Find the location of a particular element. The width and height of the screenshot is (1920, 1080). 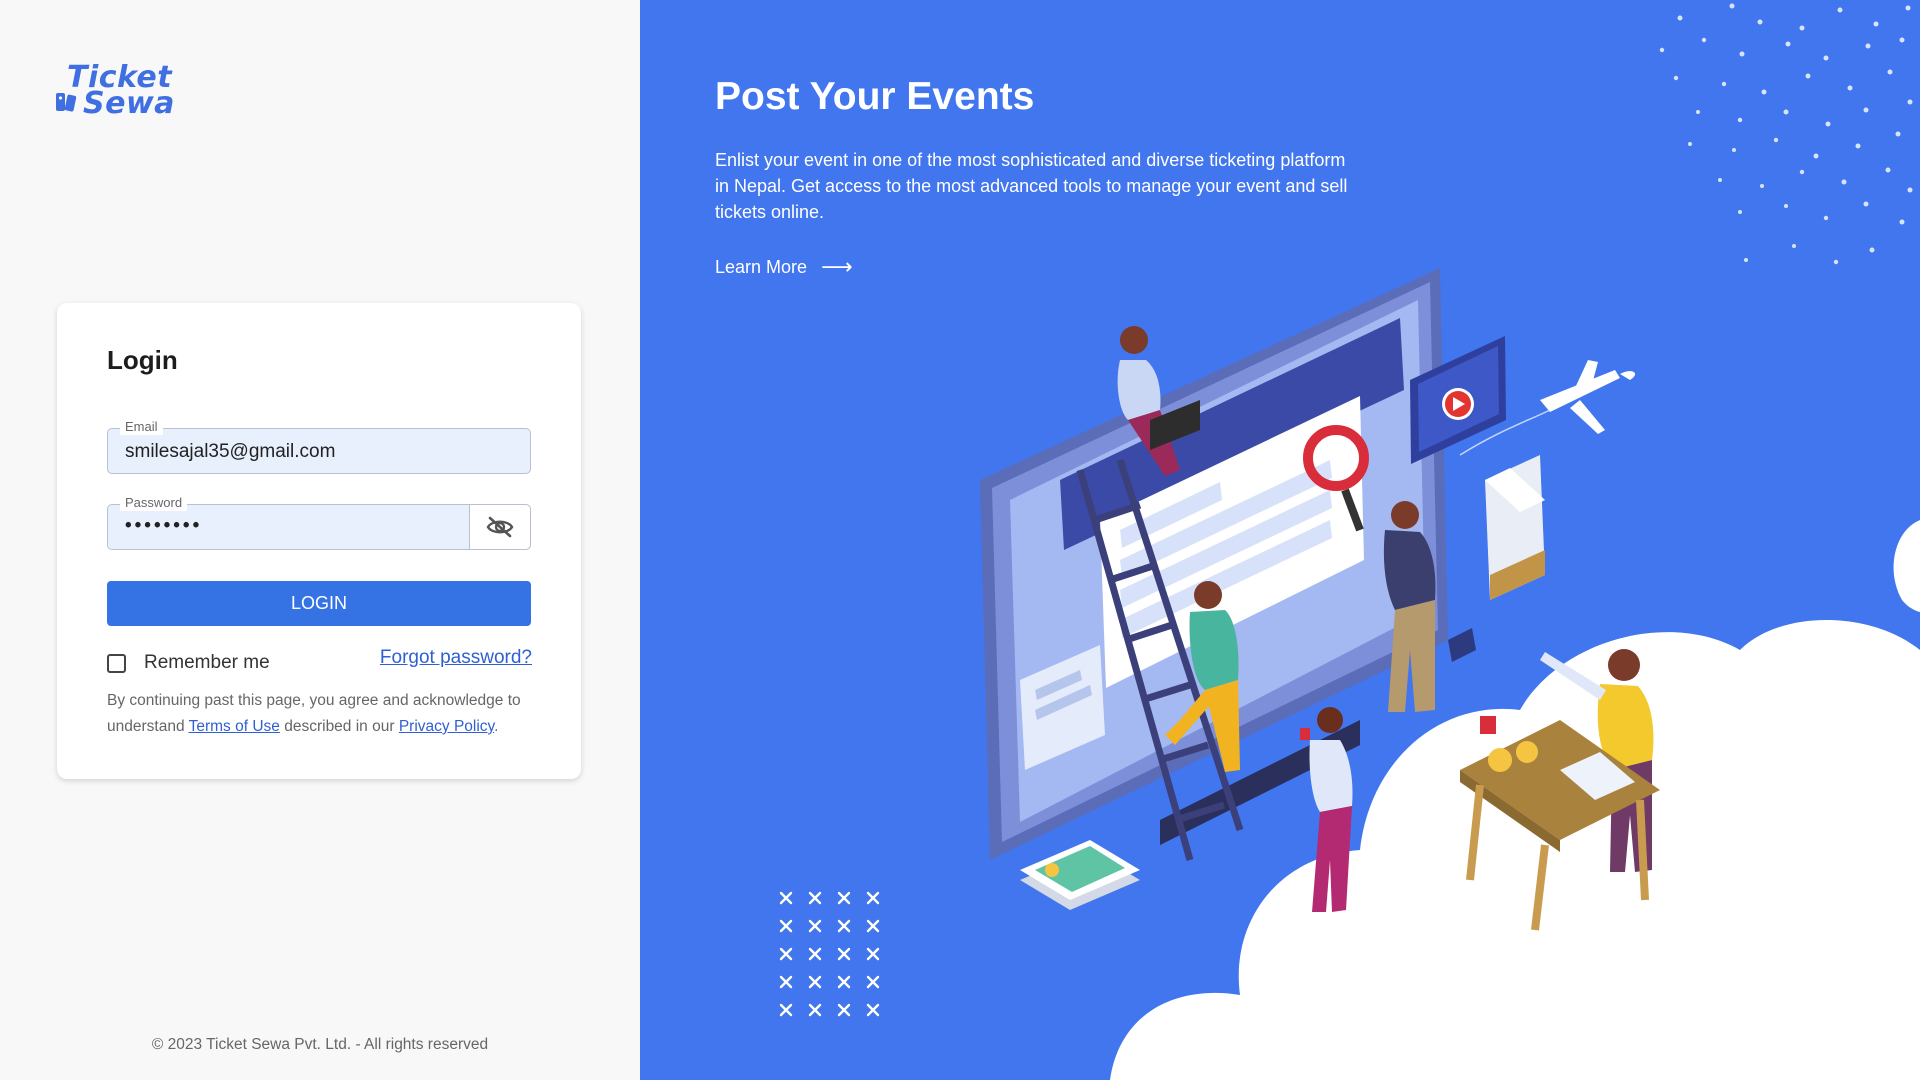

ticket-sewa-logo: Ticket Sewa is located at coordinates (114, 90).